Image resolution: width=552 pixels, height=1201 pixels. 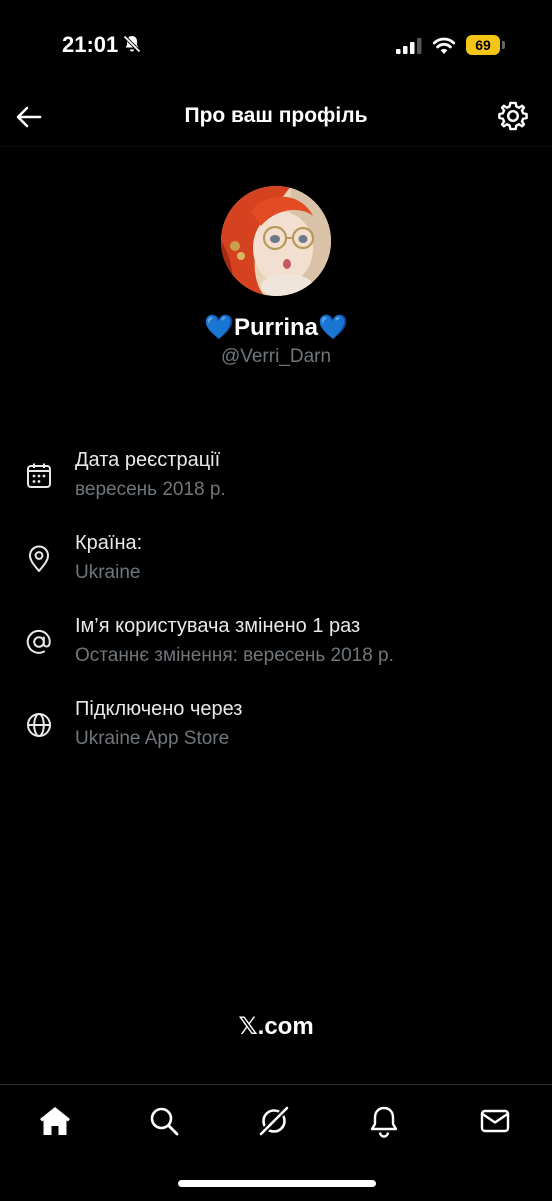 I want to click on registration-date-label: Дата реєстрації, so click(x=148, y=460).